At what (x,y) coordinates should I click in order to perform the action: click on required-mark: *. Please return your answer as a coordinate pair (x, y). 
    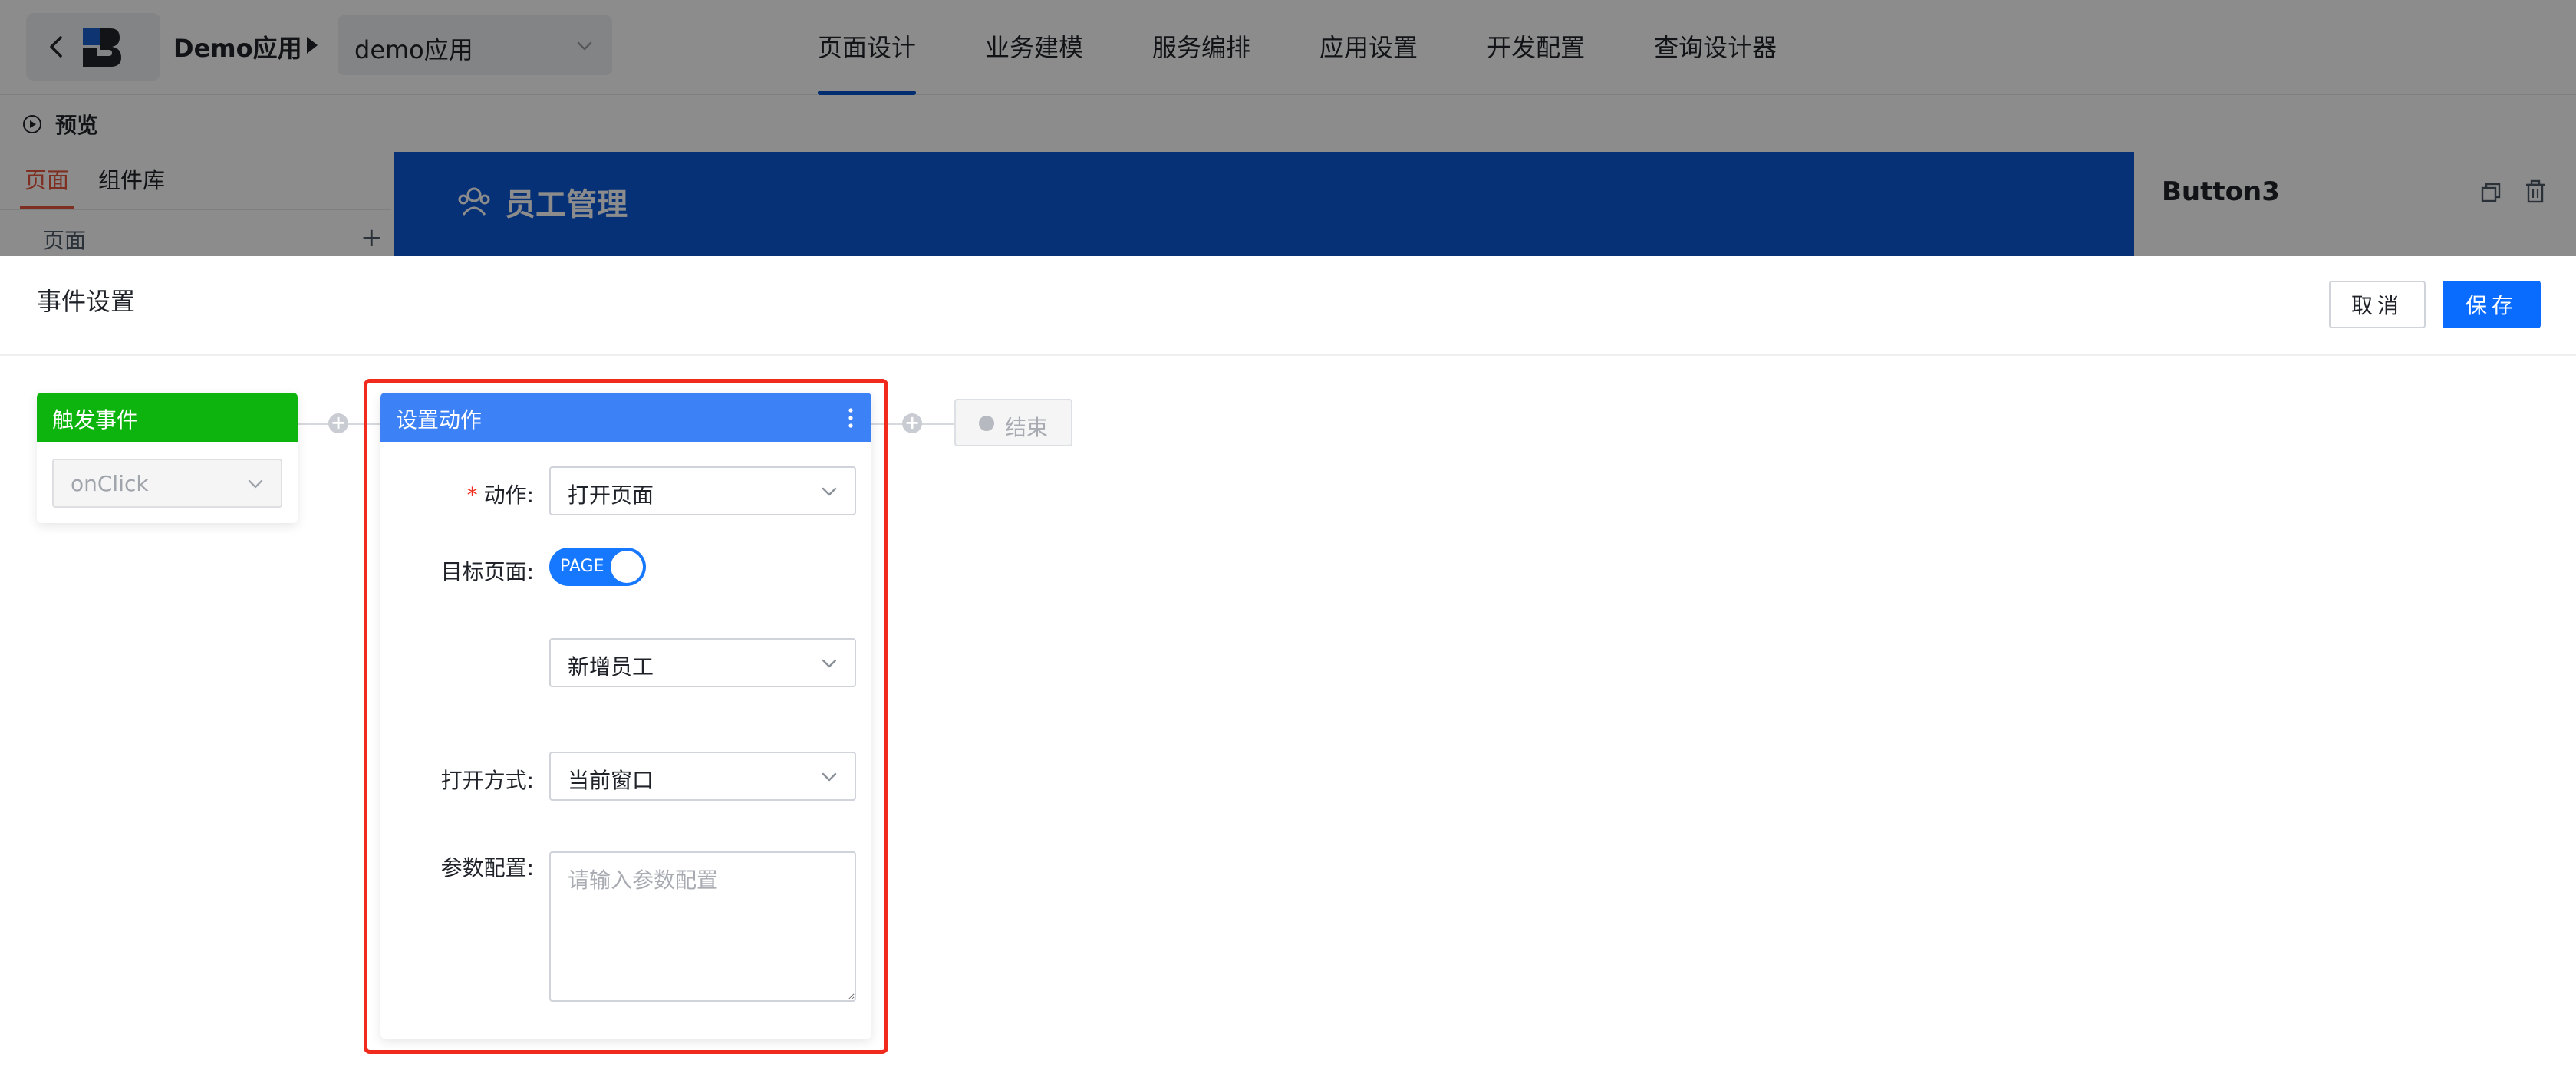
    Looking at the image, I should click on (472, 495).